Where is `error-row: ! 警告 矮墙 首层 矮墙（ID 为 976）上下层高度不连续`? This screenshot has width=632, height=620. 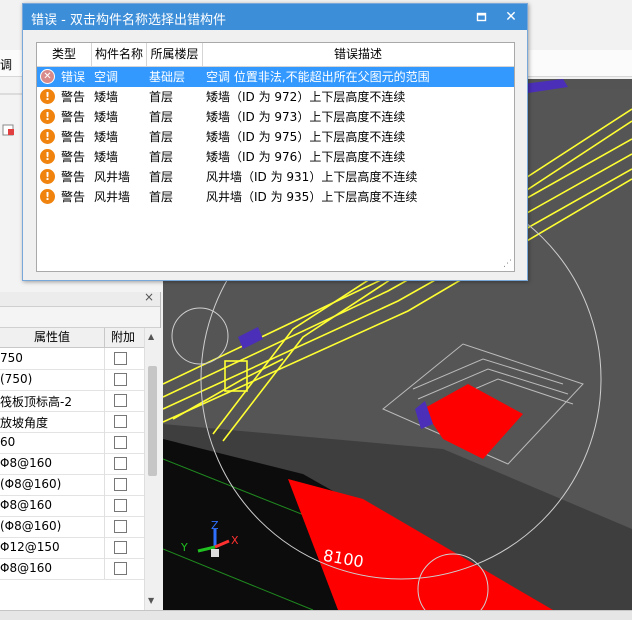
error-row: ! 警告 矮墙 首层 矮墙（ID 为 976）上下层高度不连续 is located at coordinates (275, 157).